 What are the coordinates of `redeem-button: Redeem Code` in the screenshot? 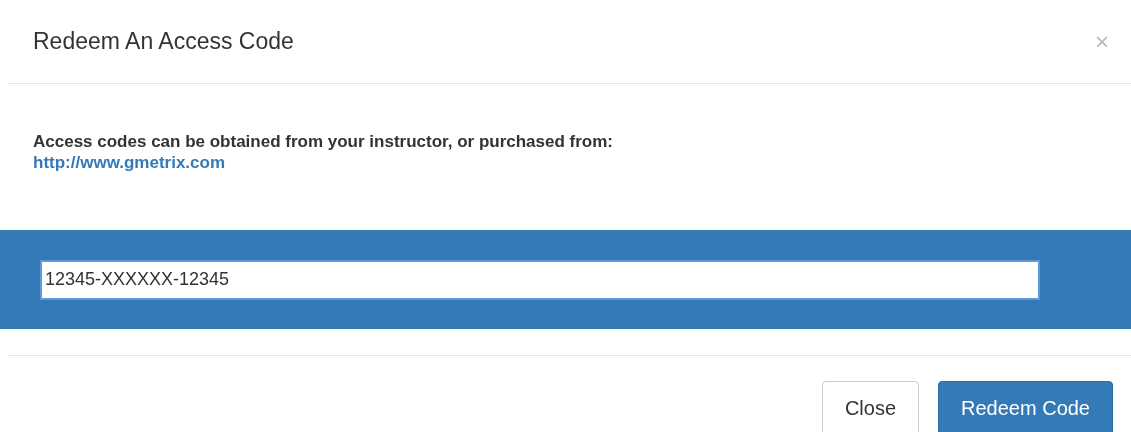 It's located at (1025, 406).